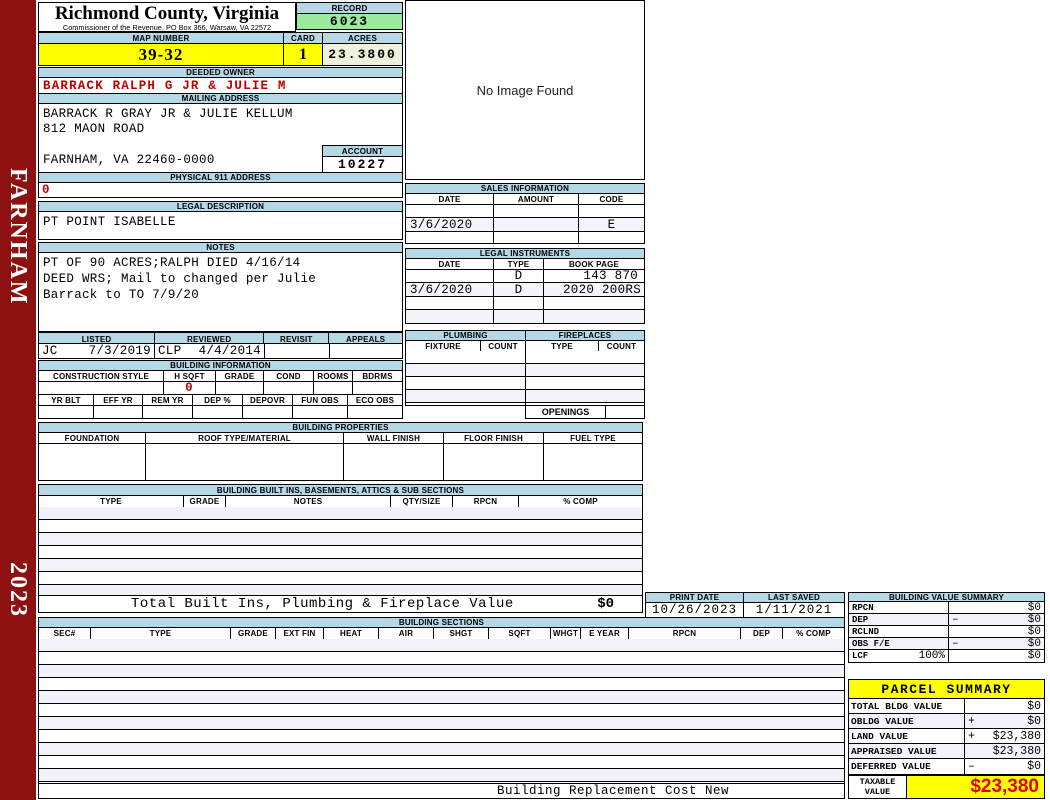 Image resolution: width=1050 pixels, height=800 pixels. Describe the element at coordinates (66, 400) in the screenshot. I see `column-header: YR BLT` at that location.